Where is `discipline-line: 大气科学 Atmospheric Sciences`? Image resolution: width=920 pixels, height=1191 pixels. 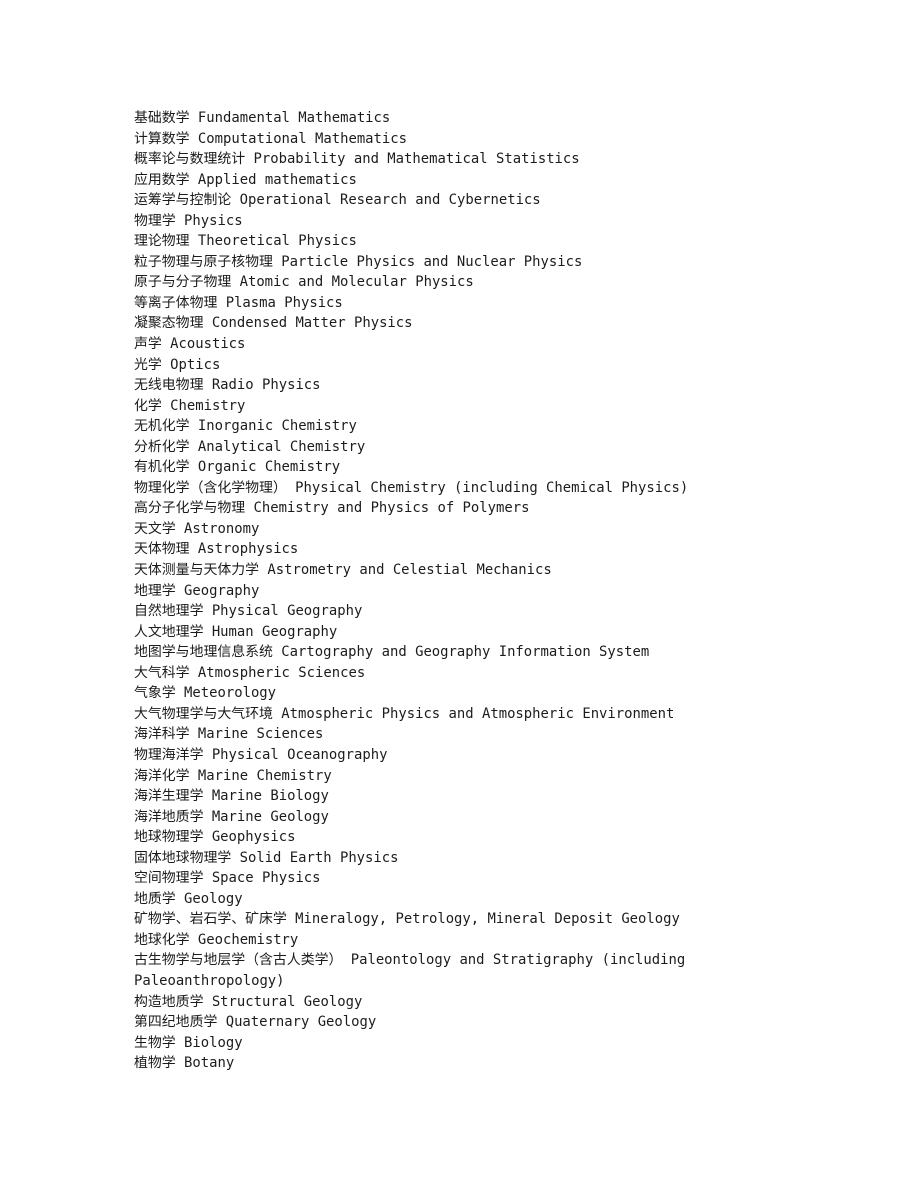
discipline-line: 大气科学 Atmospheric Sciences is located at coordinates (250, 672).